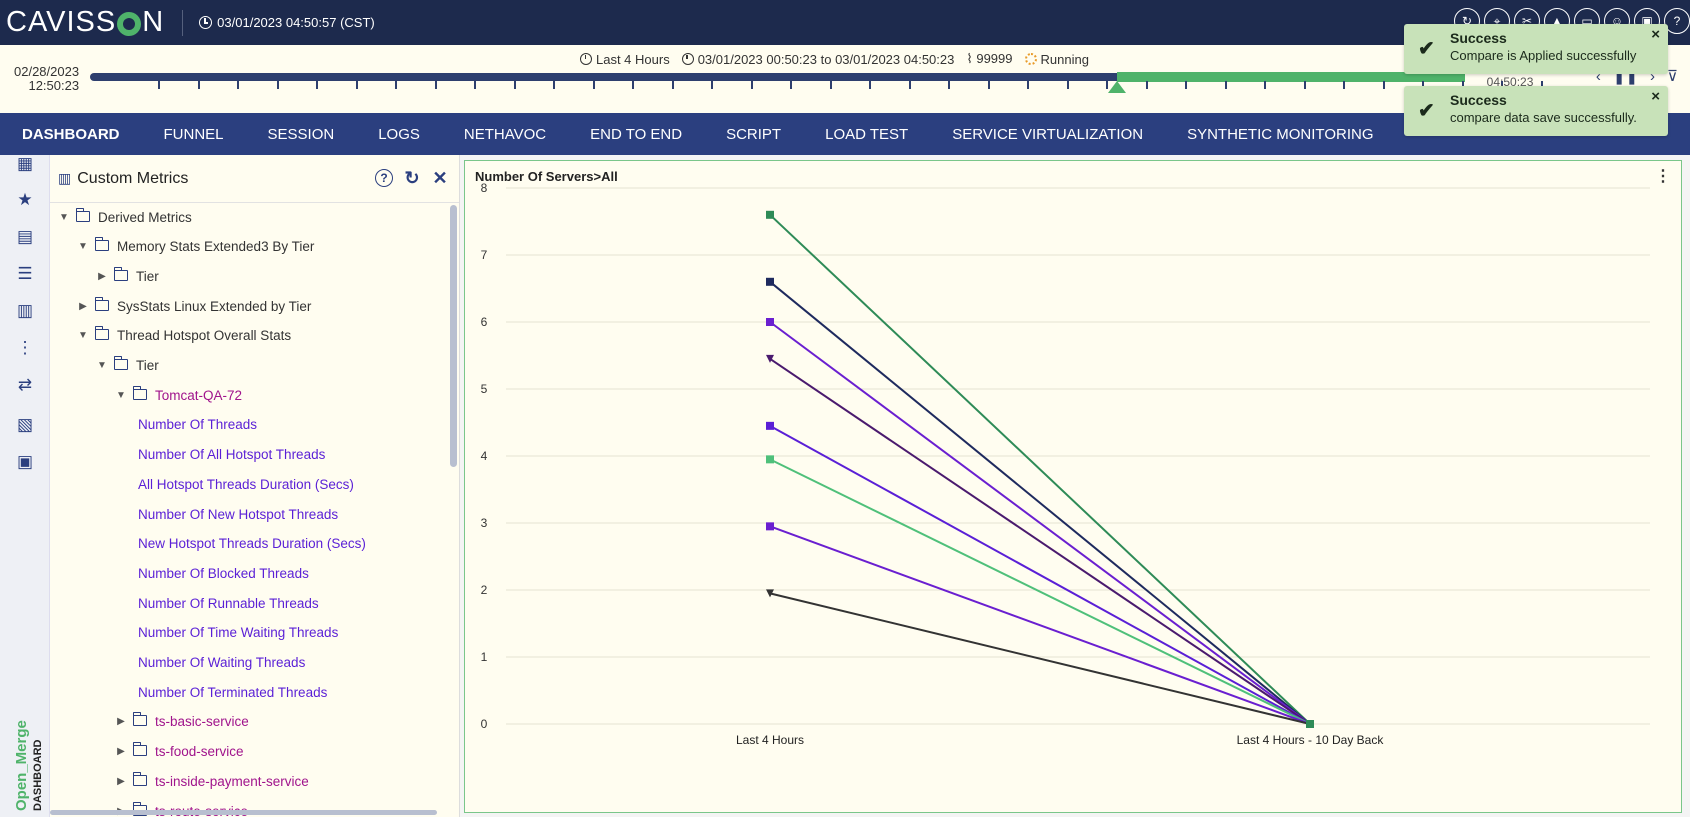 The image size is (1690, 817). Describe the element at coordinates (412, 178) in the screenshot. I see `refresh-icon: ↻` at that location.